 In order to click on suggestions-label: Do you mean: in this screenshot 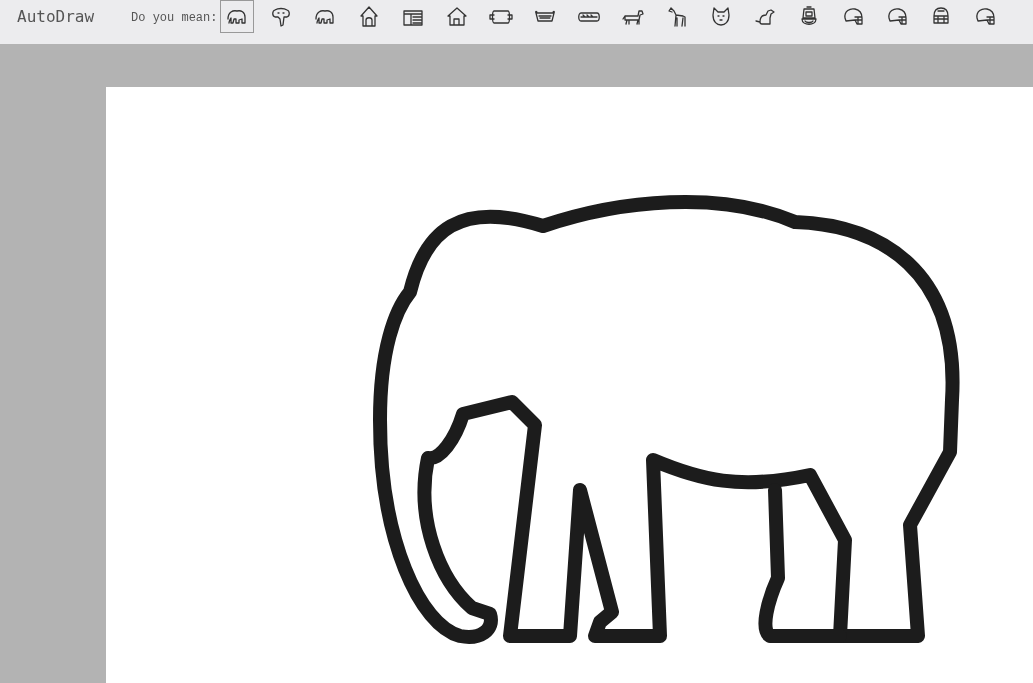, I will do `click(174, 18)`.